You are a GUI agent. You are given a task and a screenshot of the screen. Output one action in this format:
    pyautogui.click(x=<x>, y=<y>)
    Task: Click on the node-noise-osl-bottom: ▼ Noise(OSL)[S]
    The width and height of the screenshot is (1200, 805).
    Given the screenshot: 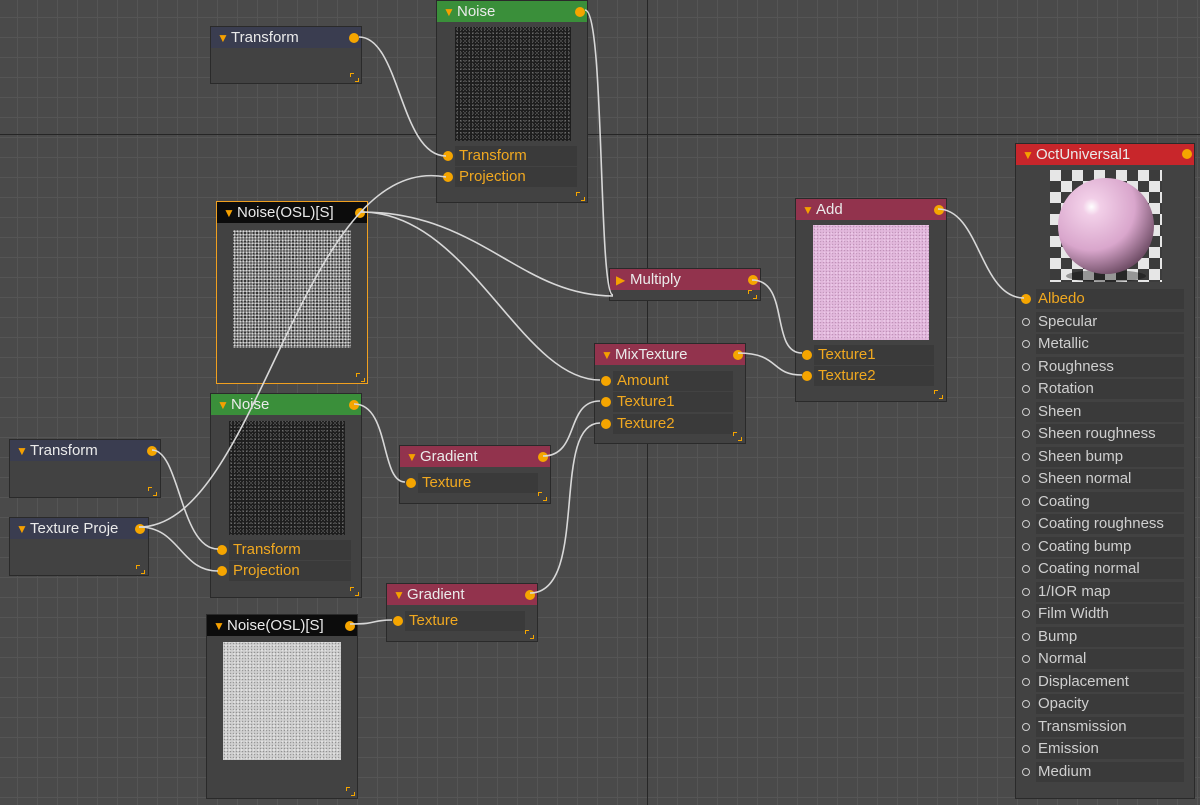 What is the action you would take?
    pyautogui.click(x=282, y=706)
    